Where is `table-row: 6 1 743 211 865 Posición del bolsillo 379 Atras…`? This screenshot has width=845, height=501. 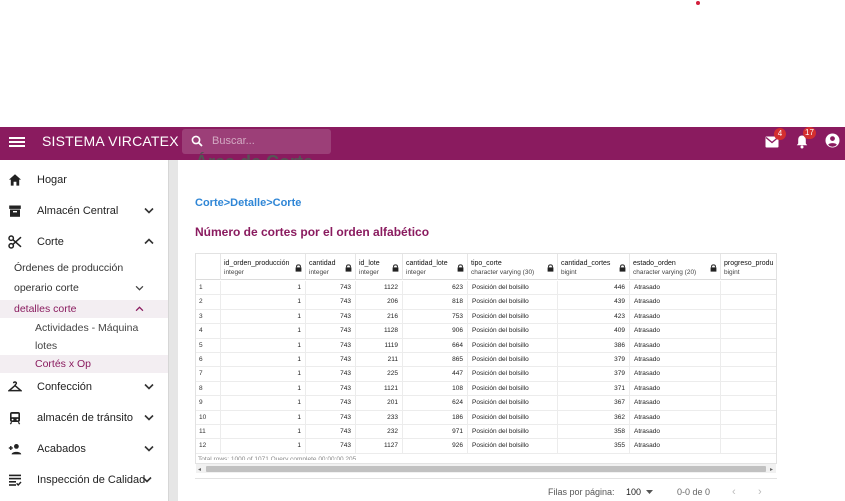 table-row: 6 1 743 211 865 Posición del bolsillo 379 Atras… is located at coordinates (486, 360).